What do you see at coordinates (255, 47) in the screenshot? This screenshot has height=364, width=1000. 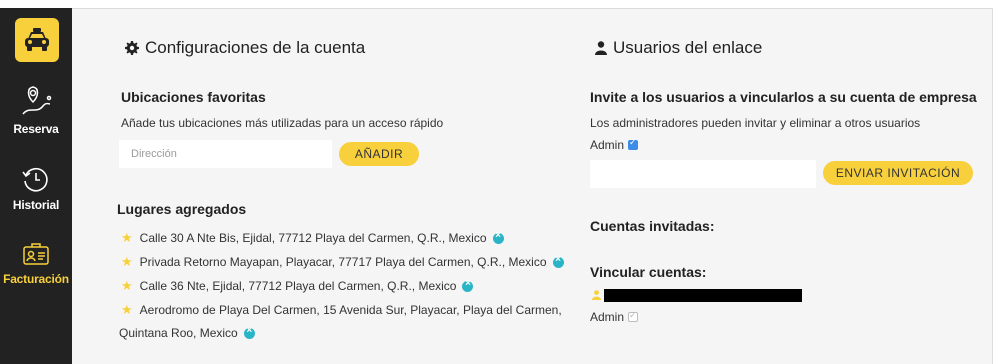 I see `title-text: Configuraciones de la cuenta` at bounding box center [255, 47].